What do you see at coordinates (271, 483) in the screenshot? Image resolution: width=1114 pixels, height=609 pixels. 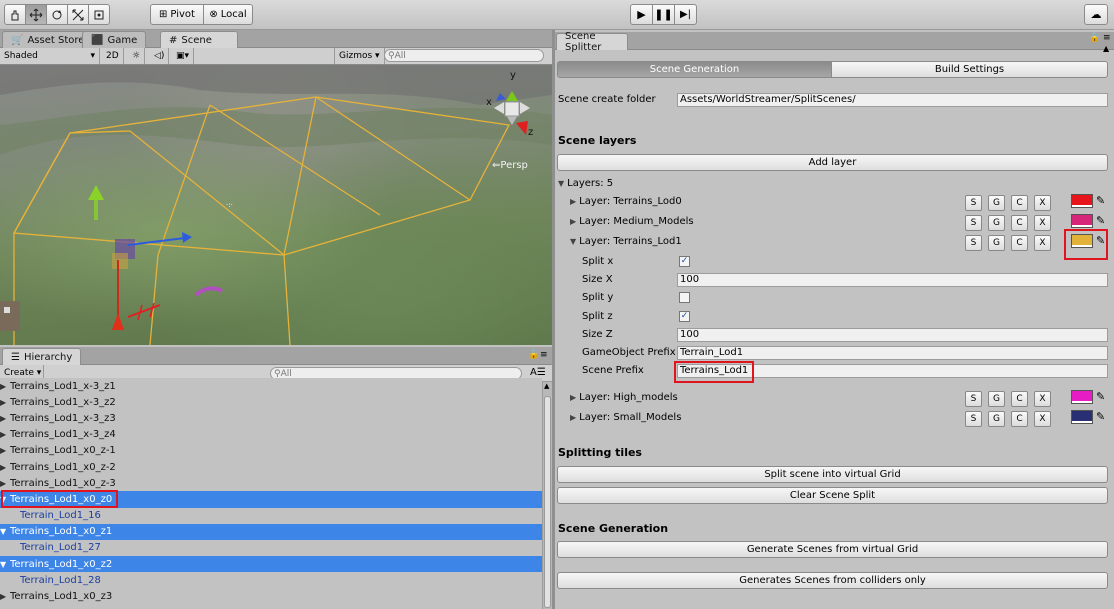 I see `hierarchy-item: ▶ Terrains_Lod1_x0_z-3` at bounding box center [271, 483].